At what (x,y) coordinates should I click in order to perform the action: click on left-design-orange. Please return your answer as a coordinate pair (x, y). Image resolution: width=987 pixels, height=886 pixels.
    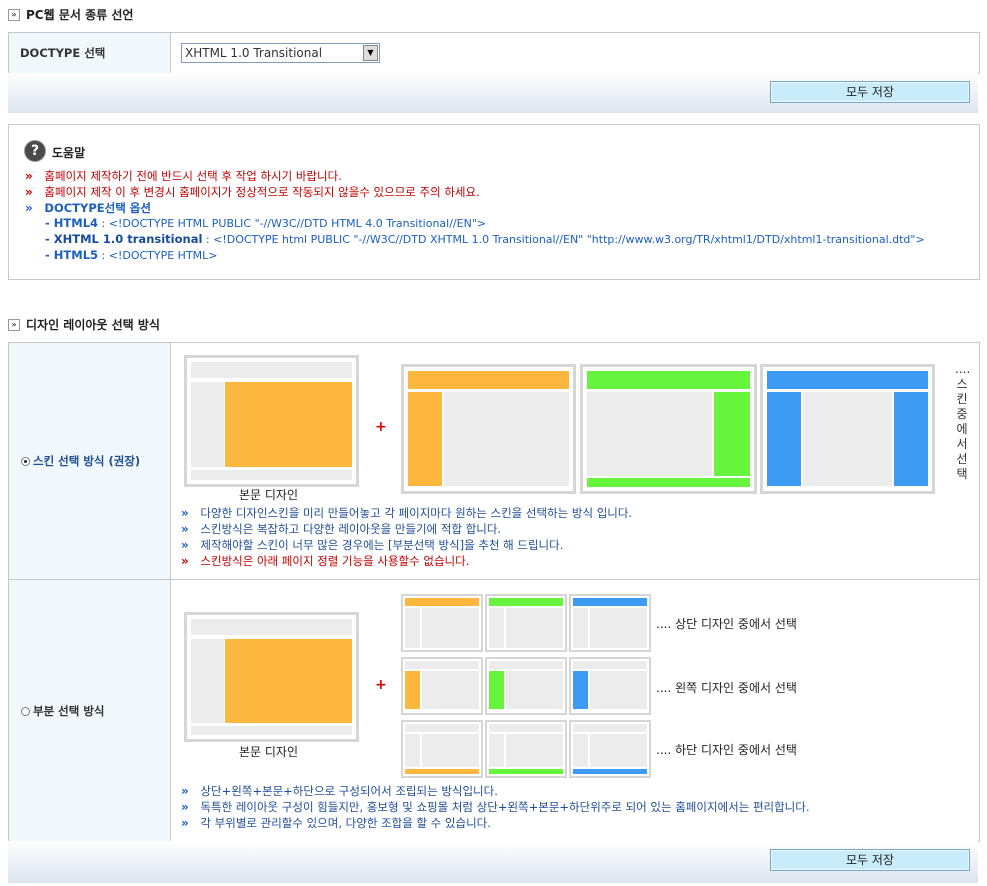
    Looking at the image, I should click on (442, 686).